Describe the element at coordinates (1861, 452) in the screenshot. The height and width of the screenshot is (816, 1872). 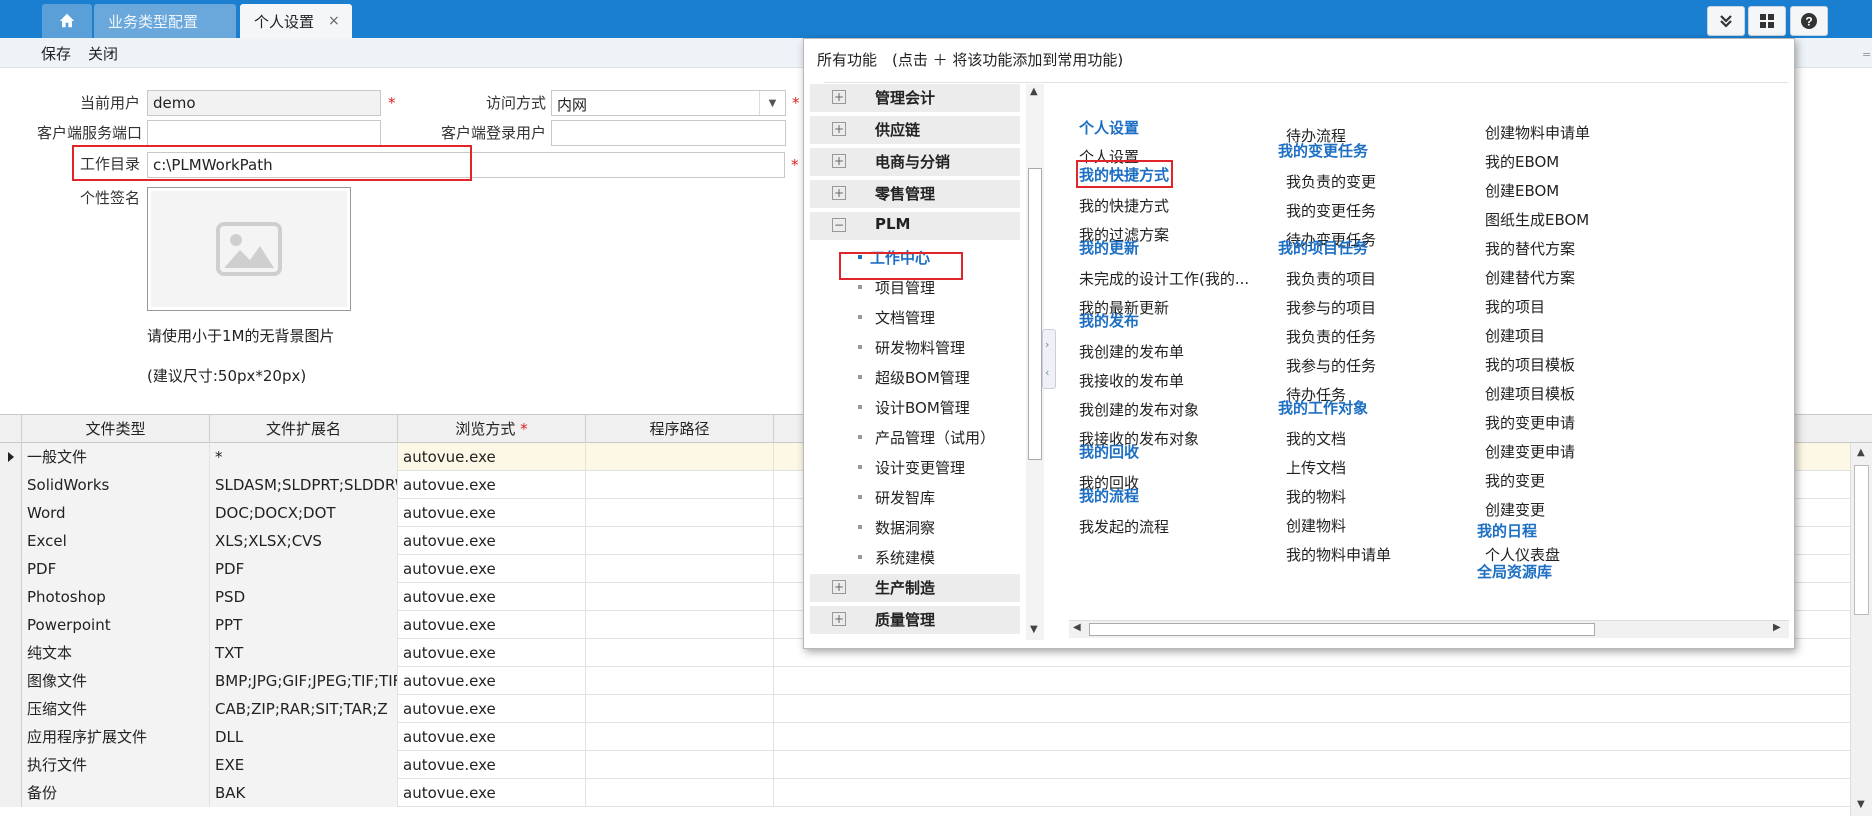
I see `scroll-up-icon: ▲` at that location.